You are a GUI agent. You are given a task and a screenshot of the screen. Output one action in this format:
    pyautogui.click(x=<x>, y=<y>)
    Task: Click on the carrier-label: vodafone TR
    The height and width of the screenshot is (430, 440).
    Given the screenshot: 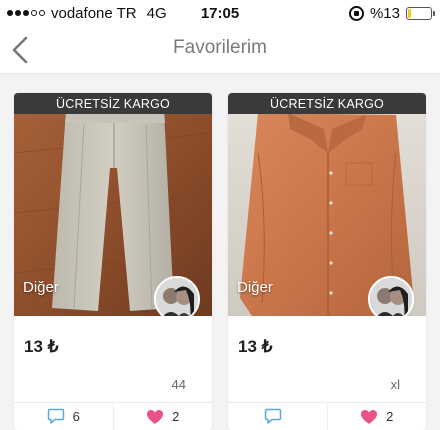 What is the action you would take?
    pyautogui.click(x=94, y=13)
    